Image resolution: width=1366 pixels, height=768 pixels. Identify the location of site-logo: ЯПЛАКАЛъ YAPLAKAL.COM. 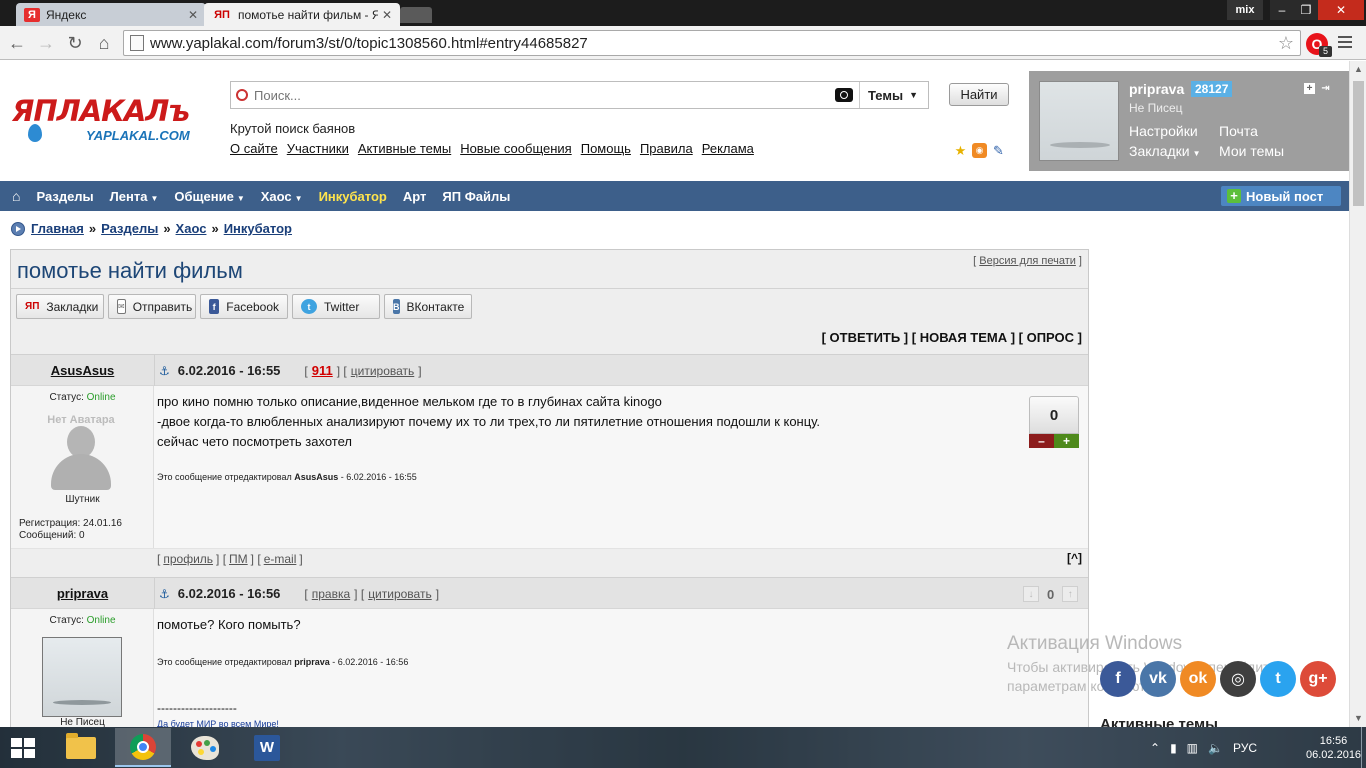
(101, 118).